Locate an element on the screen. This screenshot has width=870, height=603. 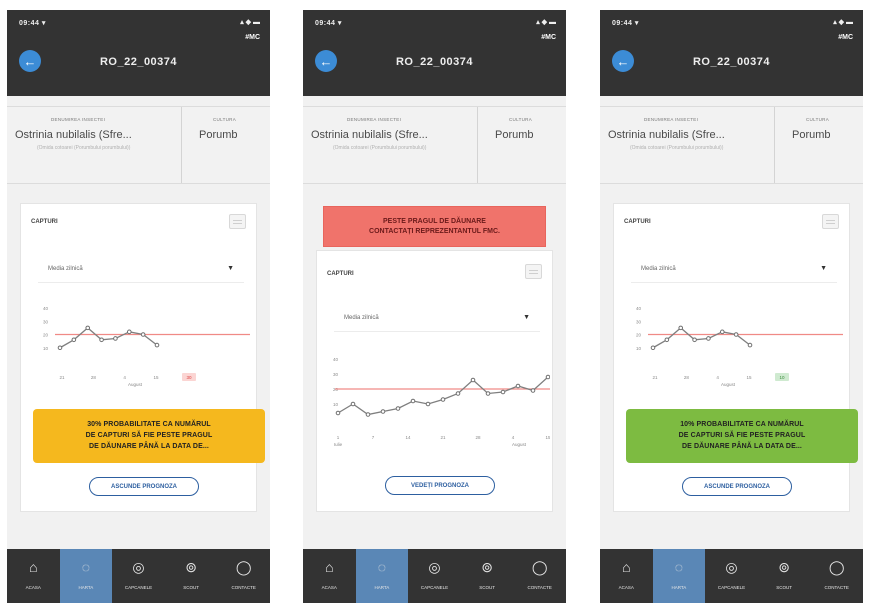
status-time: 09:44 ▾ is located at coordinates (32, 23).